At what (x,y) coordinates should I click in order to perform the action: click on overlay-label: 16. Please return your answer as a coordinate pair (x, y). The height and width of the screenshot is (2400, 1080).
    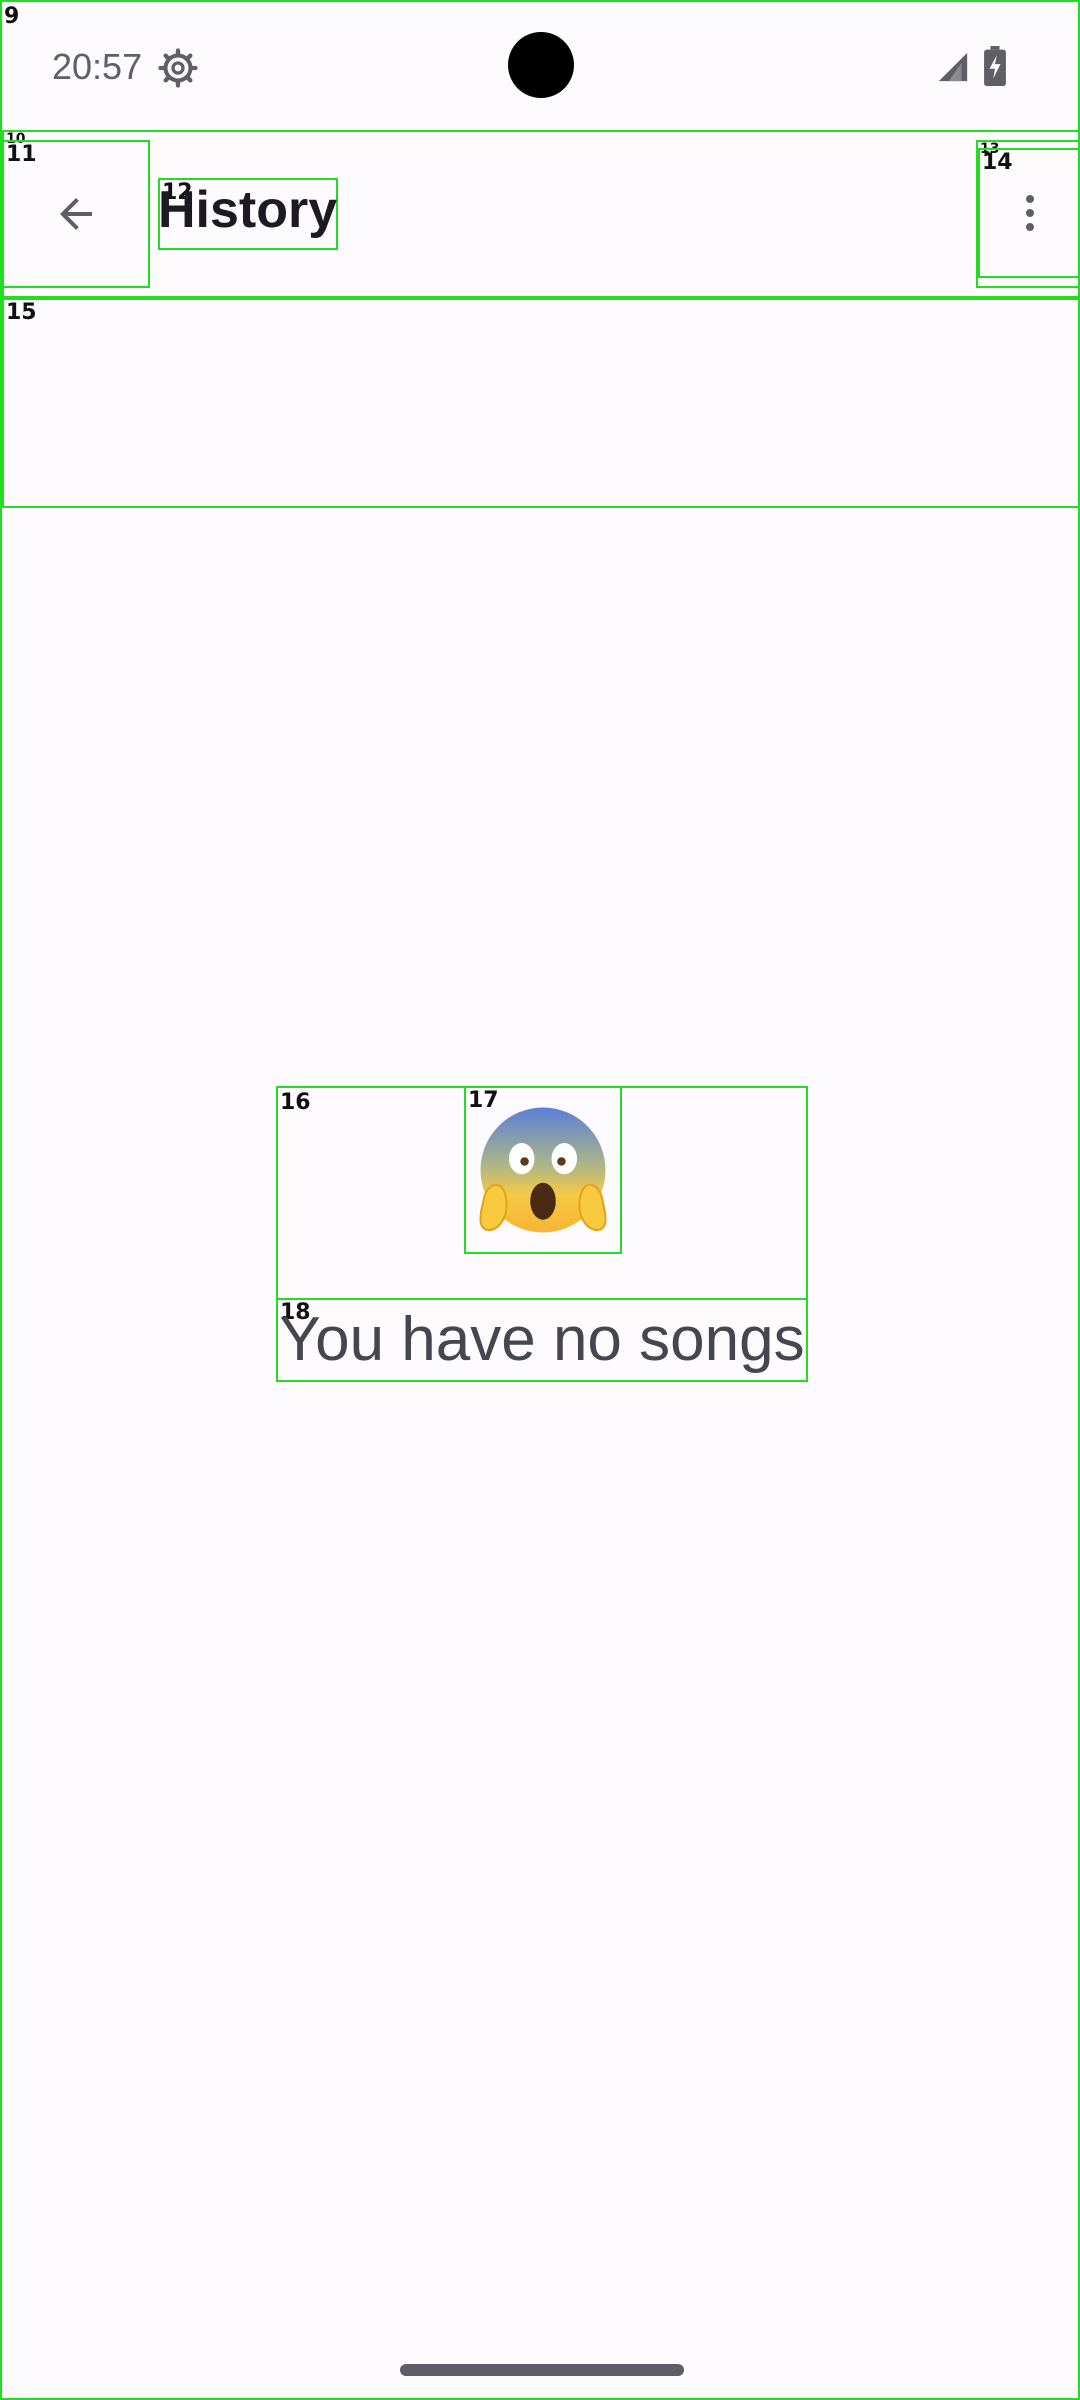
    Looking at the image, I should click on (295, 1102).